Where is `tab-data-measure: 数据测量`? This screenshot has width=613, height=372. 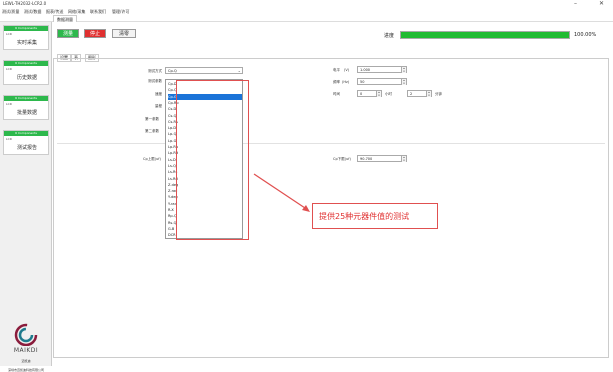
tab-data-measure: 数据测量 is located at coordinates (65, 18).